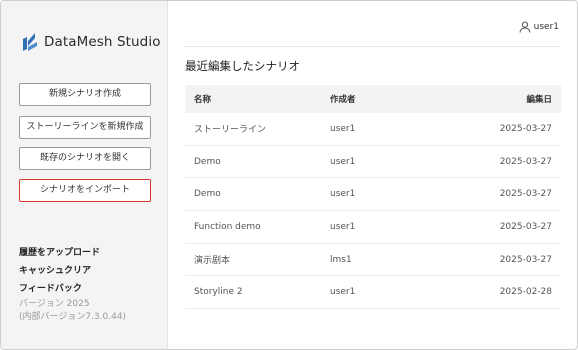  I want to click on user-icon, so click(525, 27).